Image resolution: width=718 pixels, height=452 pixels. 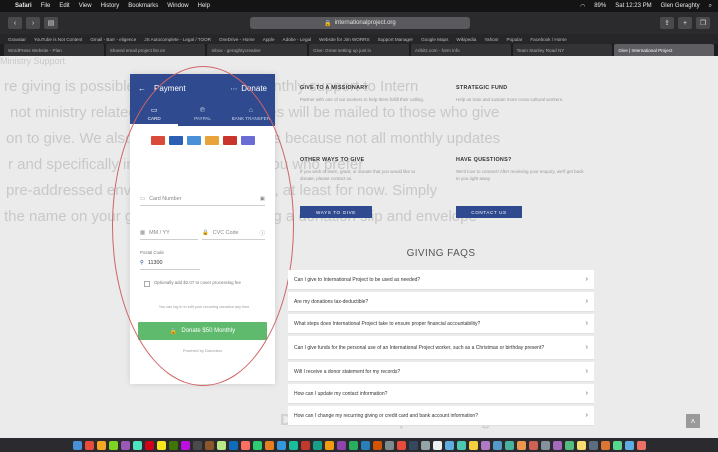 What do you see at coordinates (489, 212) in the screenshot?
I see `contact-us-button: CONTACT US` at bounding box center [489, 212].